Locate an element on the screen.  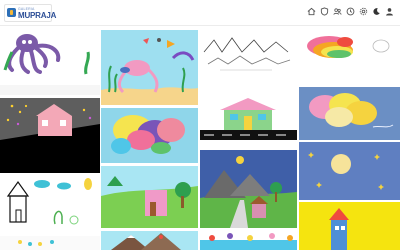
sketch-house-drawing is located at coordinates (50, 213).